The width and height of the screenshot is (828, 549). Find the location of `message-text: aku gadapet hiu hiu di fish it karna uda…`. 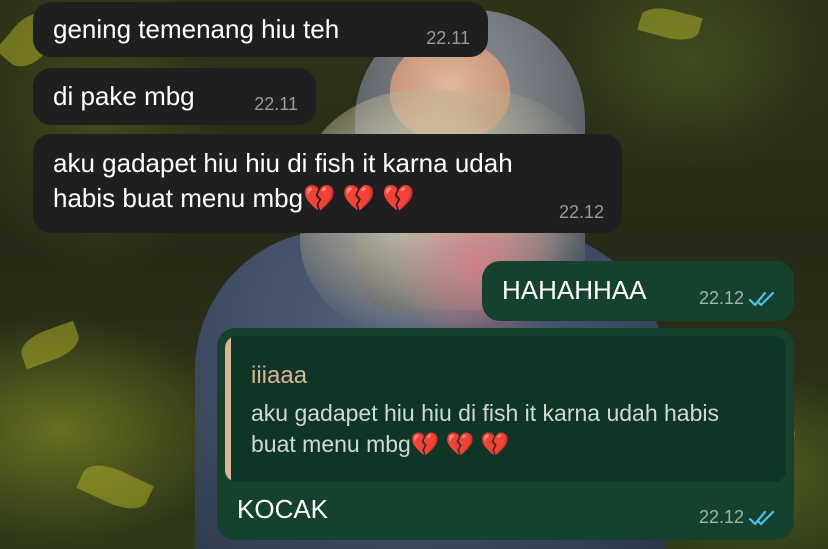

message-text: aku gadapet hiu hiu di fish it karna uda… is located at coordinates (283, 180).